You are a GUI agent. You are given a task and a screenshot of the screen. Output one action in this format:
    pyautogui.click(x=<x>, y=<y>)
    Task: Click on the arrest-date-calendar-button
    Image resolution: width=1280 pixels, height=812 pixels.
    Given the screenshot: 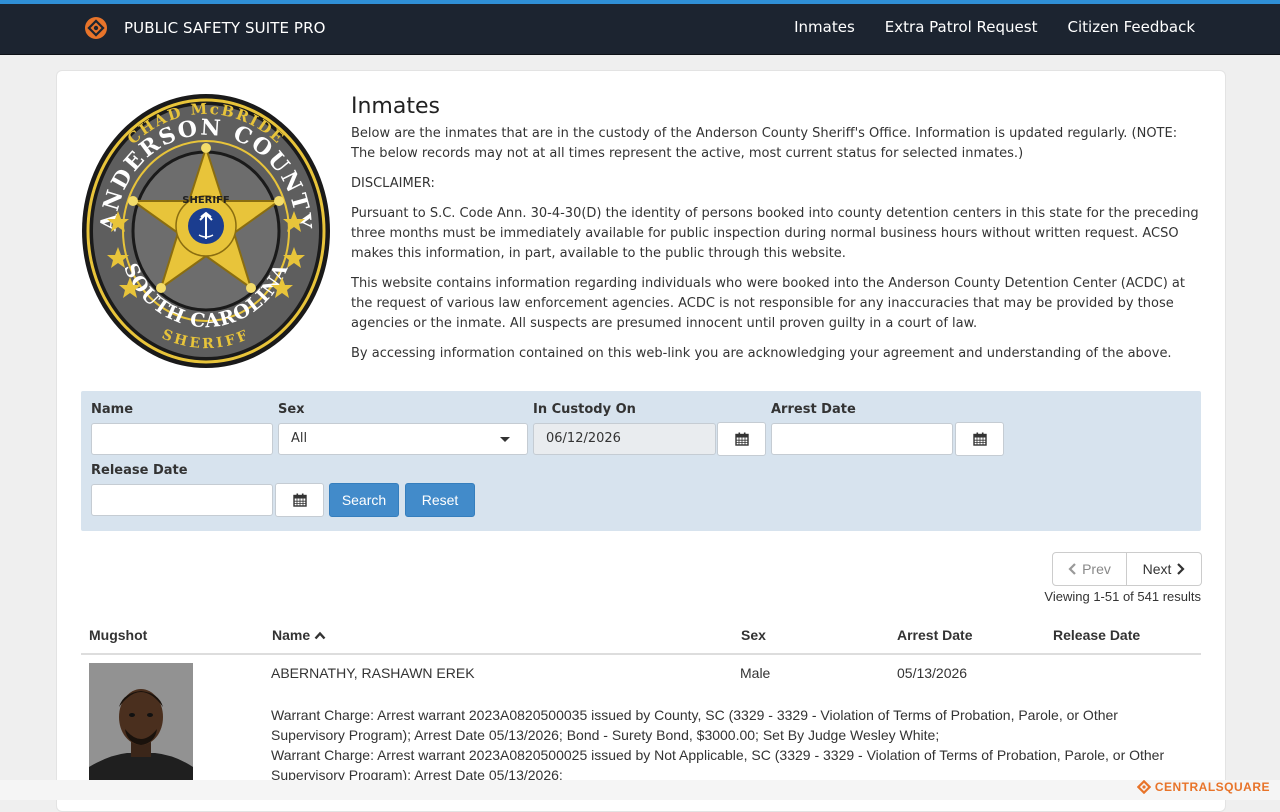 What is the action you would take?
    pyautogui.click(x=979, y=439)
    